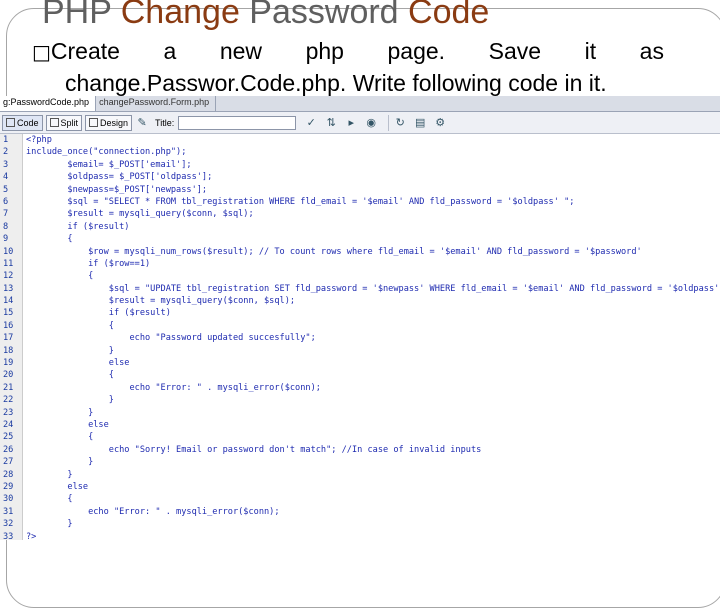 The image size is (720, 608). What do you see at coordinates (360, 487) in the screenshot?
I see `code-line: 29 else` at bounding box center [360, 487].